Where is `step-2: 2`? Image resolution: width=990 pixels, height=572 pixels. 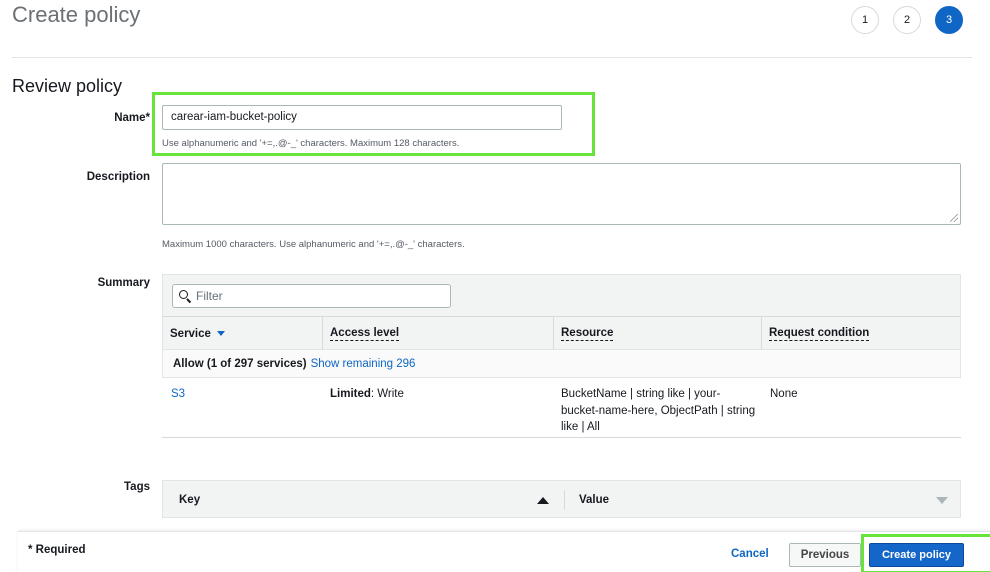 step-2: 2 is located at coordinates (907, 20).